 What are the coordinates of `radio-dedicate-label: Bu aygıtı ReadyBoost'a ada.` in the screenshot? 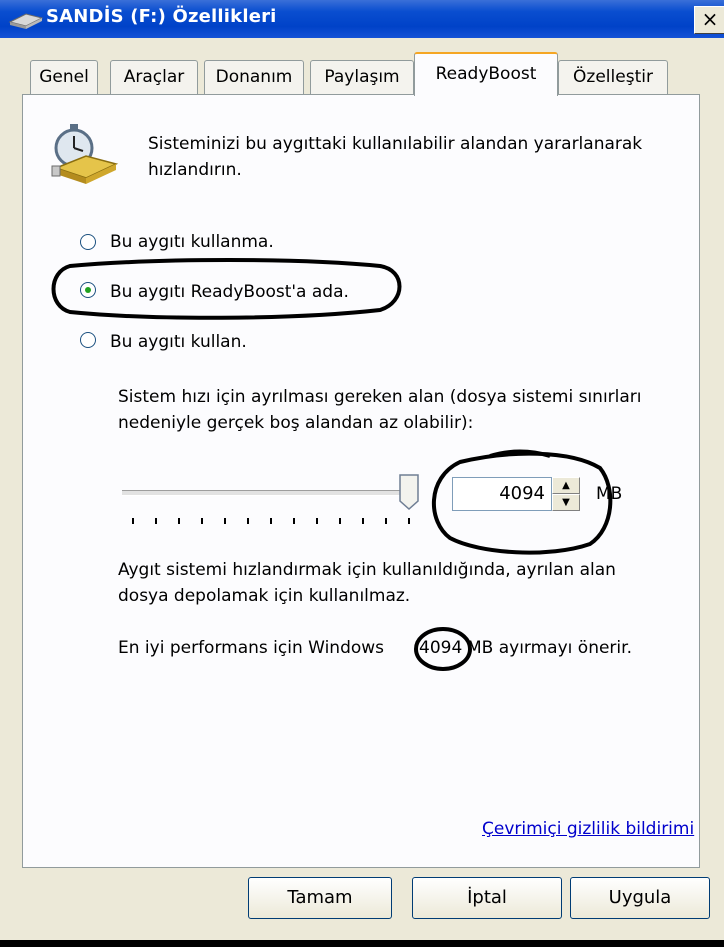 It's located at (229, 292).